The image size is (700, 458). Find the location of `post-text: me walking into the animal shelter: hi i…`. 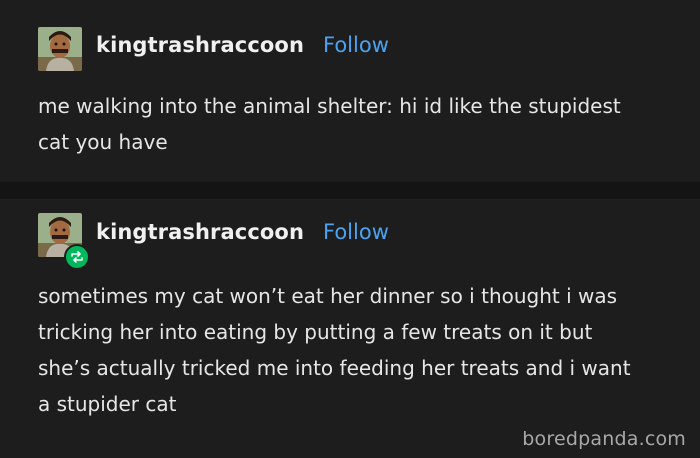

post-text: me walking into the animal shelter: hi i… is located at coordinates (329, 124).